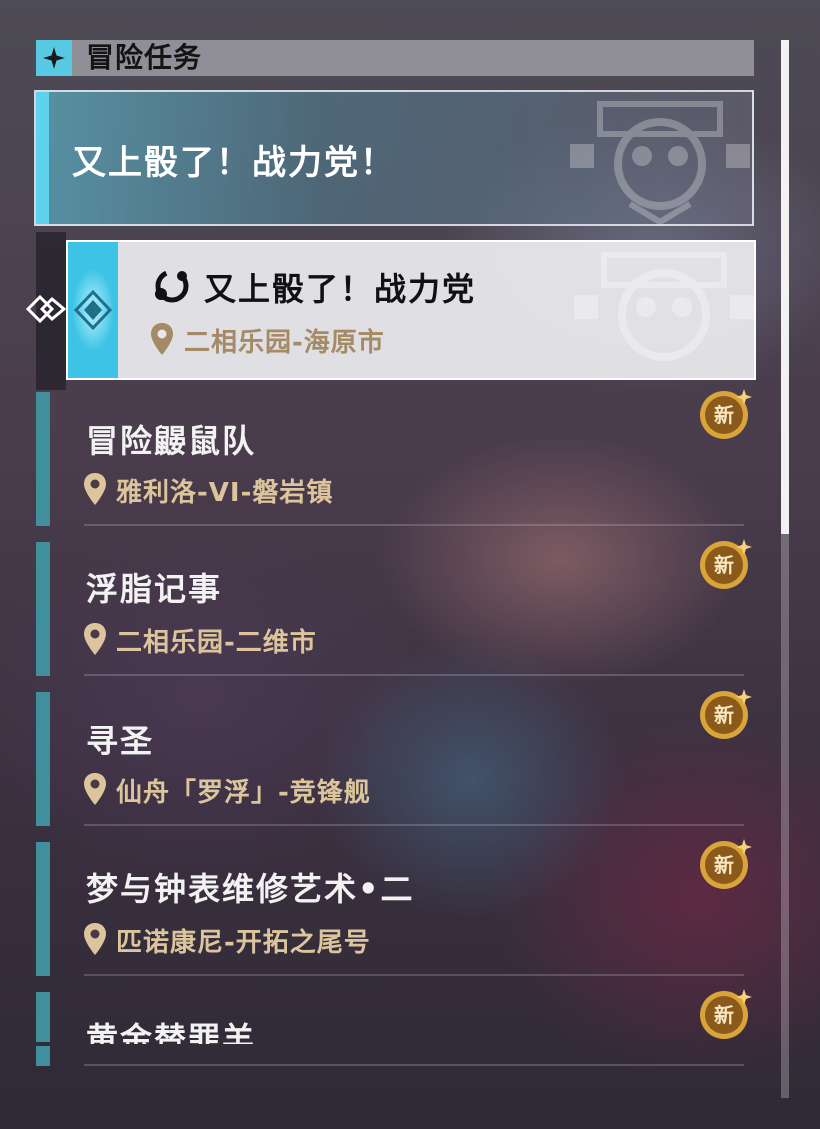  What do you see at coordinates (144, 57) in the screenshot?
I see `section-title: 冒险任务` at bounding box center [144, 57].